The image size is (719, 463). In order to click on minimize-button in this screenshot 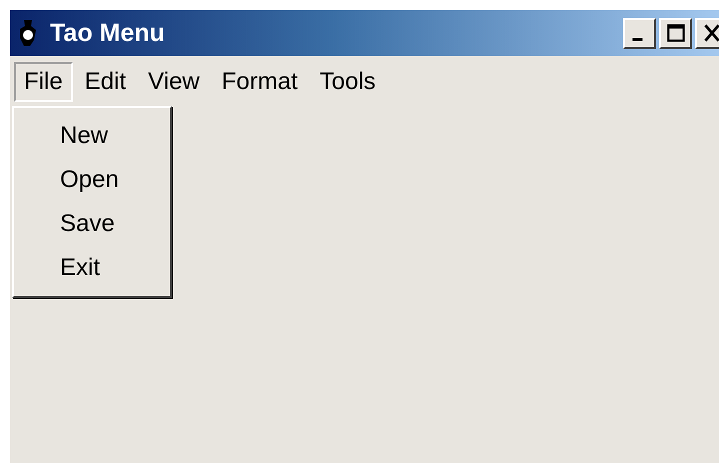, I will do `click(639, 33)`.